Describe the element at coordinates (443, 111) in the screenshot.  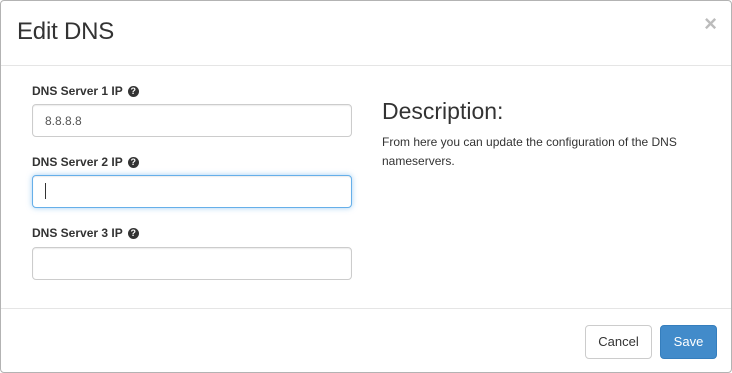
I see `description-heading: Description:` at that location.